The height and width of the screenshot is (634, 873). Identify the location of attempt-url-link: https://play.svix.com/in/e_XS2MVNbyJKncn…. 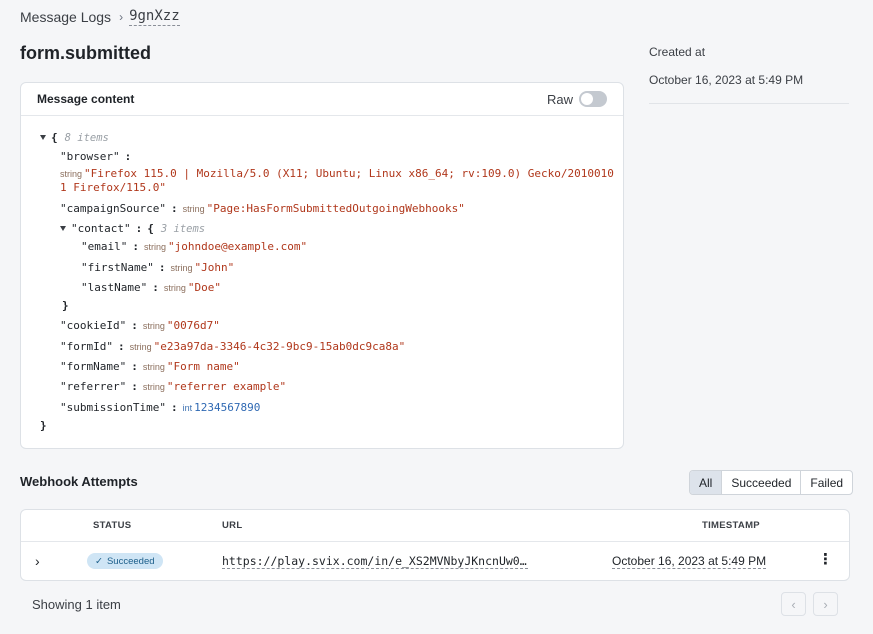
(375, 561).